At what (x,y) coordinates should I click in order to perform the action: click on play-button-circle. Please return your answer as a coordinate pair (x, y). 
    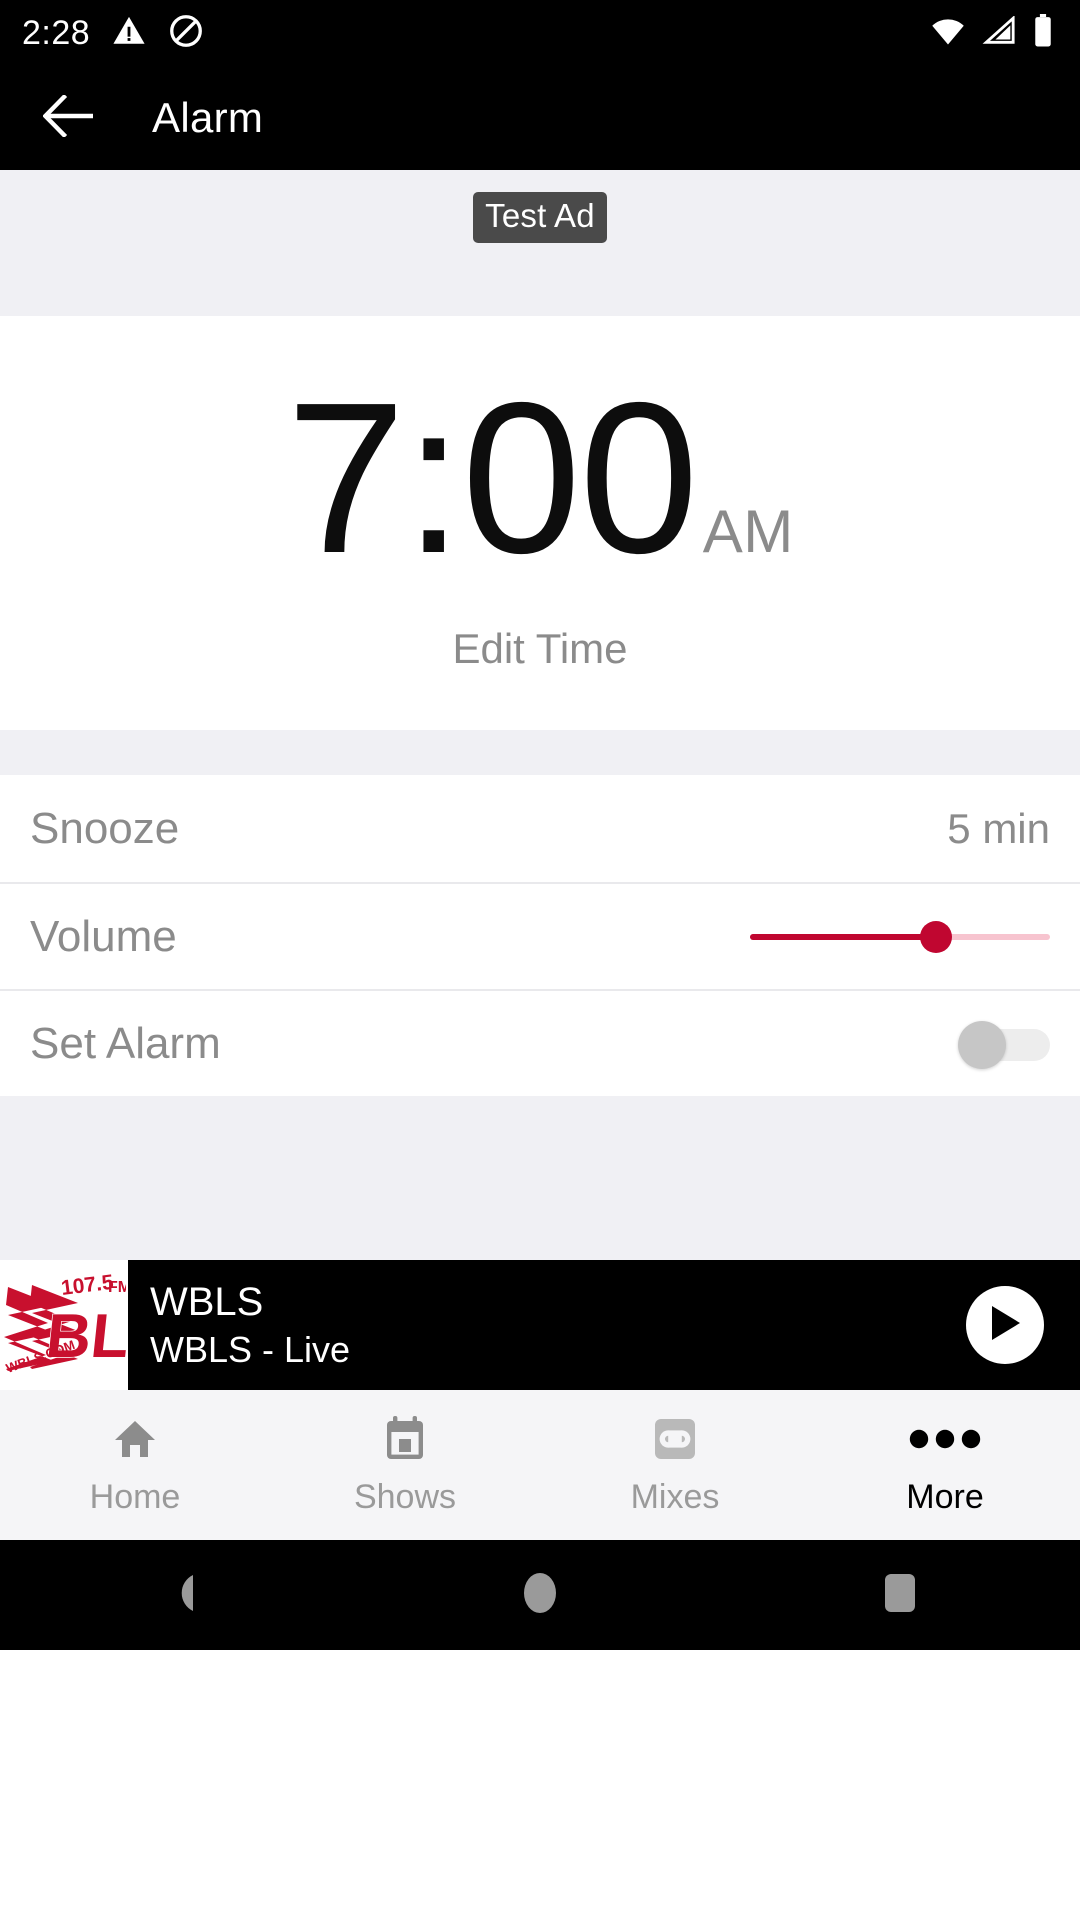
    Looking at the image, I should click on (1005, 1325).